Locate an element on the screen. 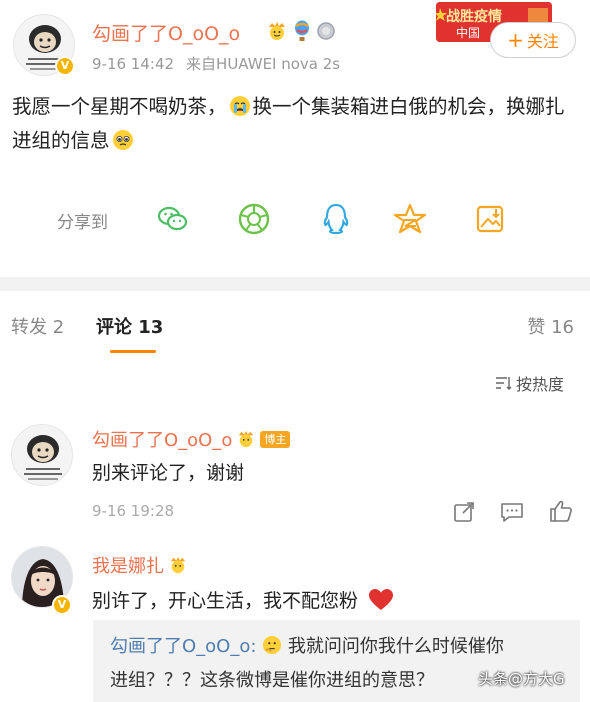  reply-author: 勾画了了O_oO_o: is located at coordinates (183, 646).